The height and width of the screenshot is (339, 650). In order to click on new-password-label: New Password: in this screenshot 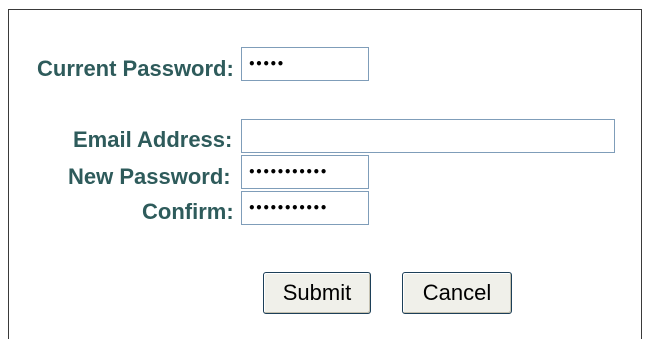, I will do `click(149, 176)`.